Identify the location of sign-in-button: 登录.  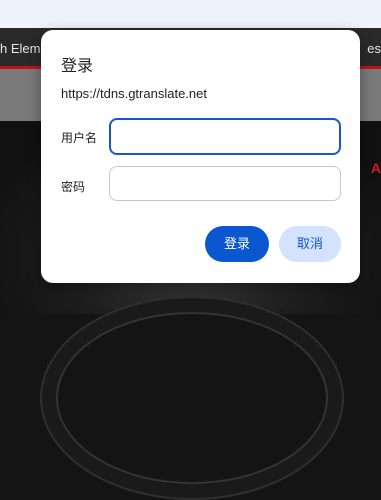
(237, 244).